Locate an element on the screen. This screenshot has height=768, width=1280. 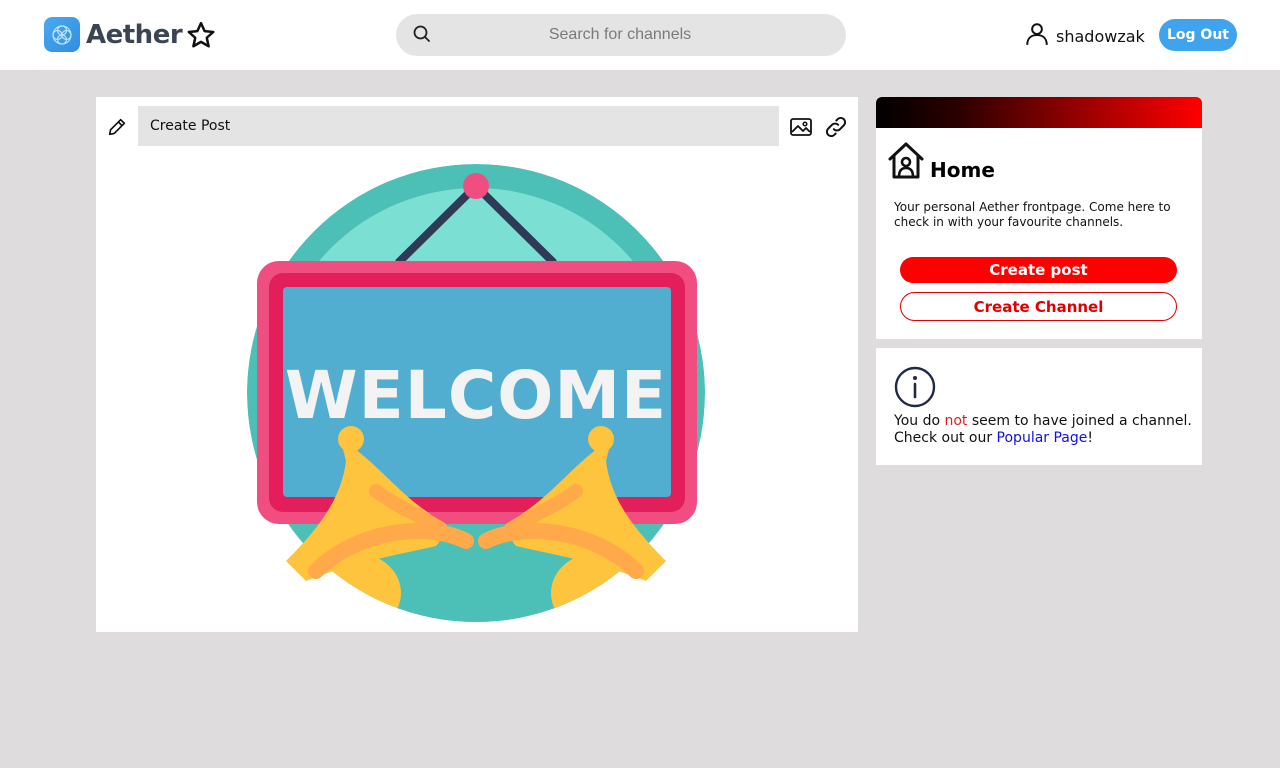
user-menu: shadowzak is located at coordinates (1084, 36).